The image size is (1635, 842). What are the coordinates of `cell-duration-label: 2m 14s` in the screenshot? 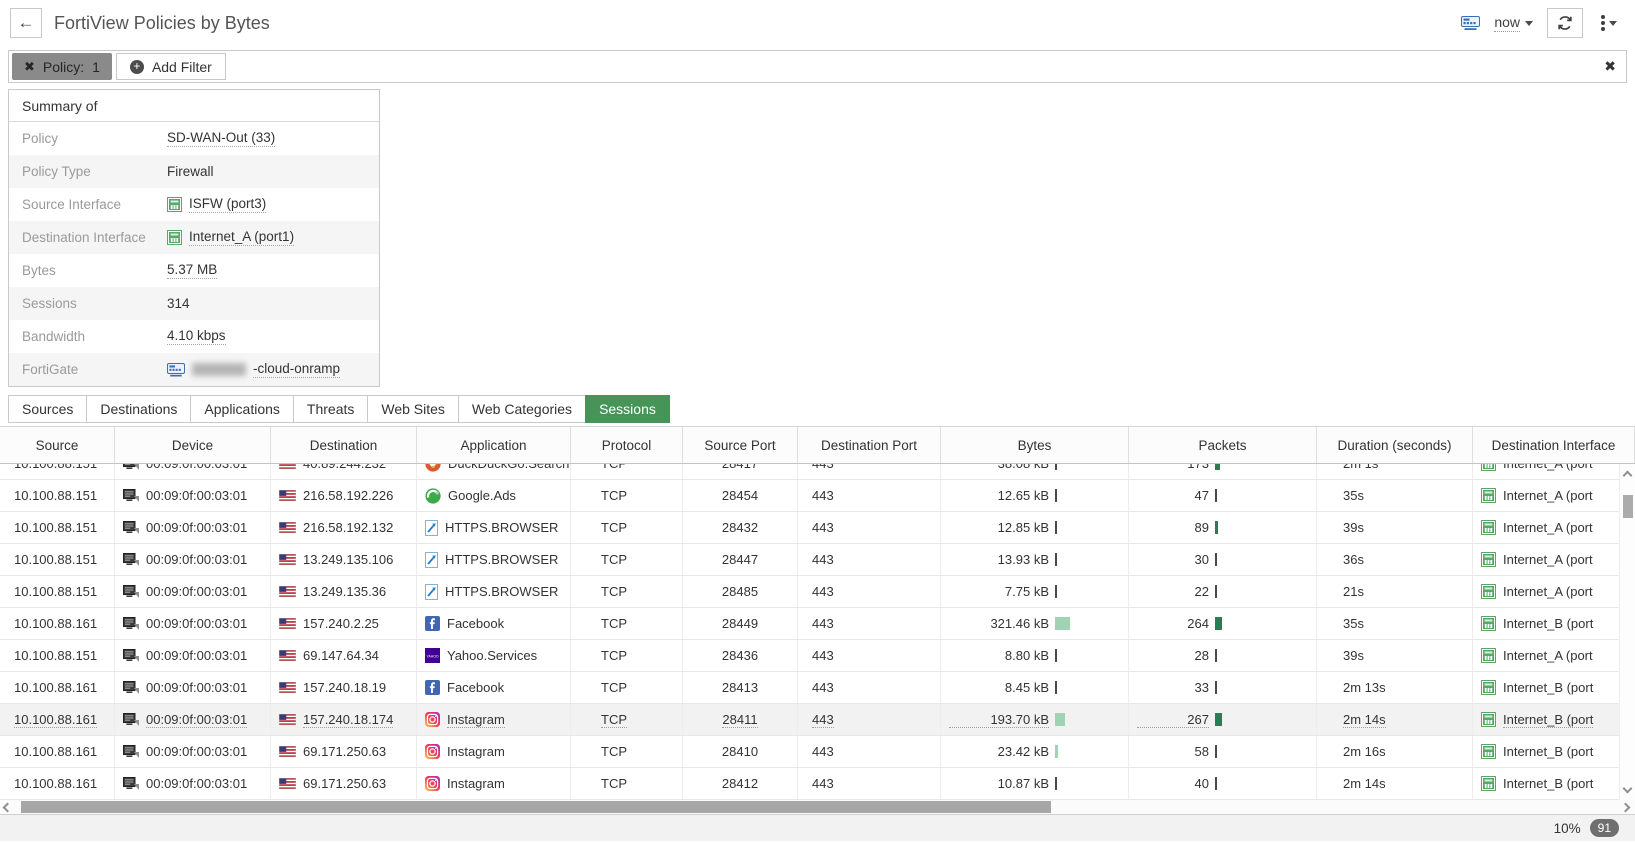 It's located at (1364, 783).